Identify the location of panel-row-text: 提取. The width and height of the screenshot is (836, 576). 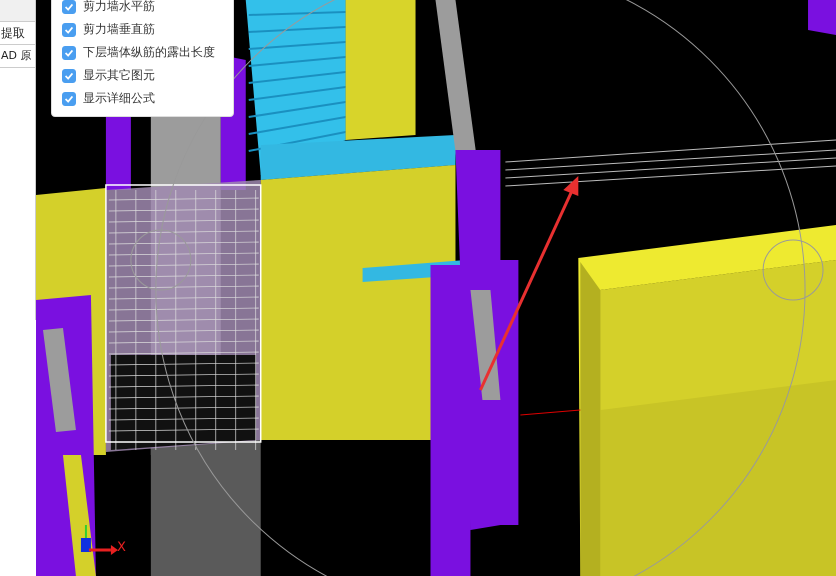
(17, 33).